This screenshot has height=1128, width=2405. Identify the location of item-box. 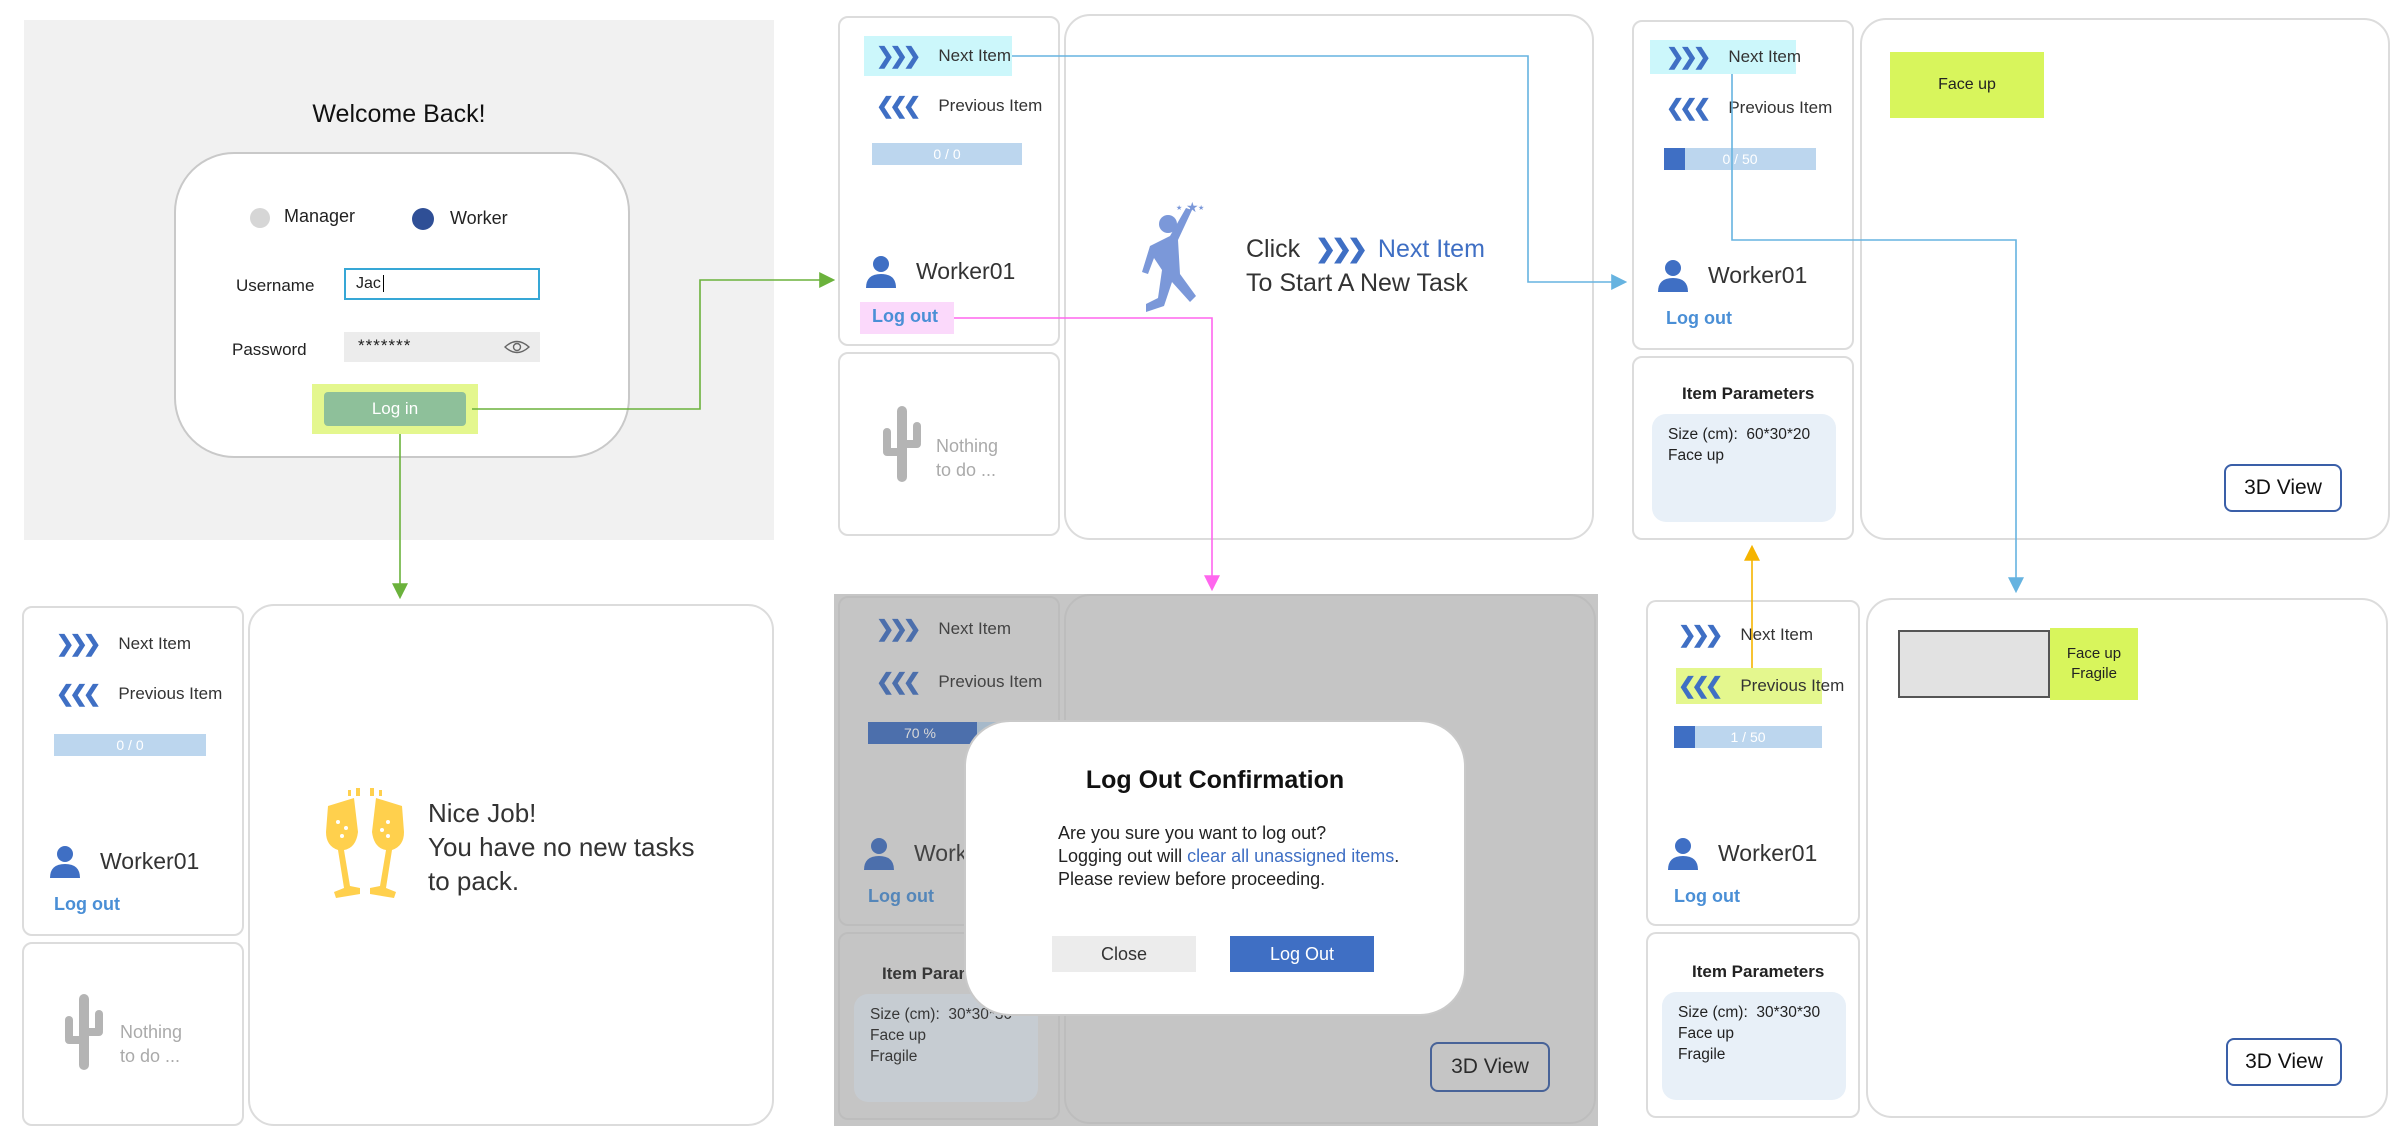
(1974, 664).